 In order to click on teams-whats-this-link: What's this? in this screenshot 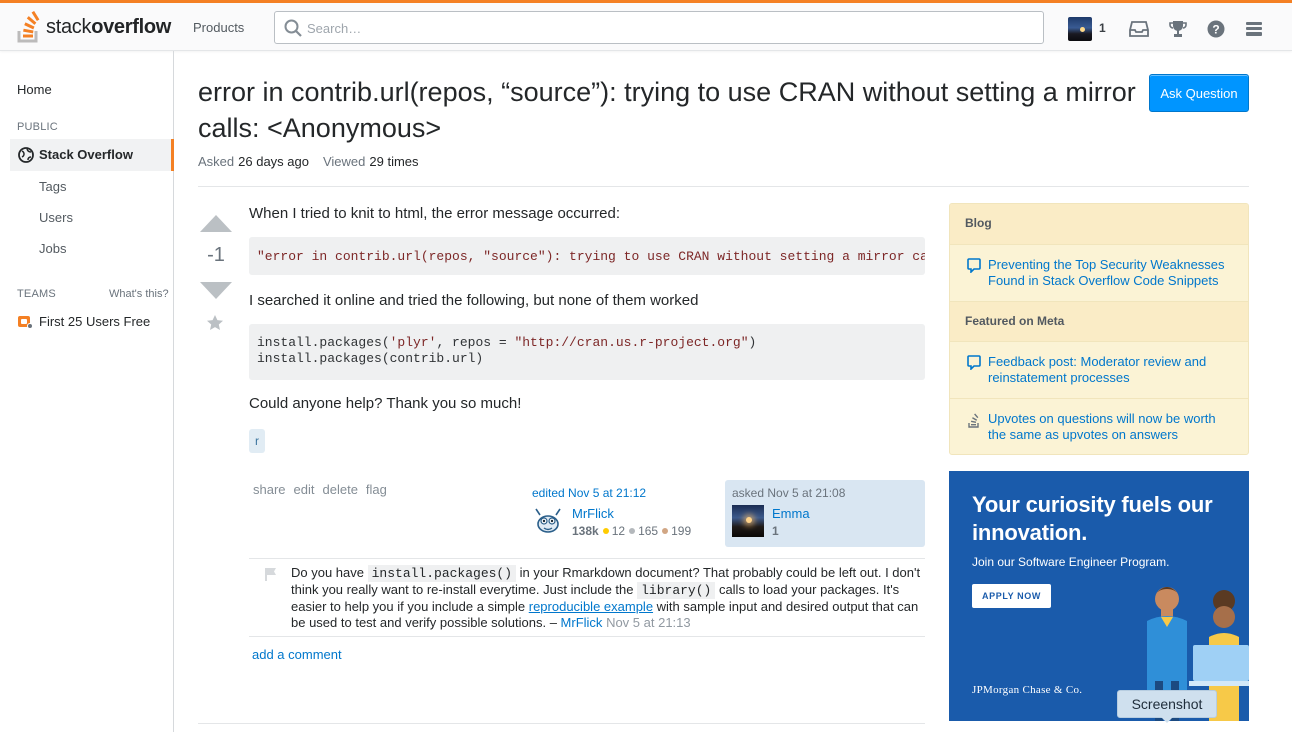, I will do `click(139, 294)`.